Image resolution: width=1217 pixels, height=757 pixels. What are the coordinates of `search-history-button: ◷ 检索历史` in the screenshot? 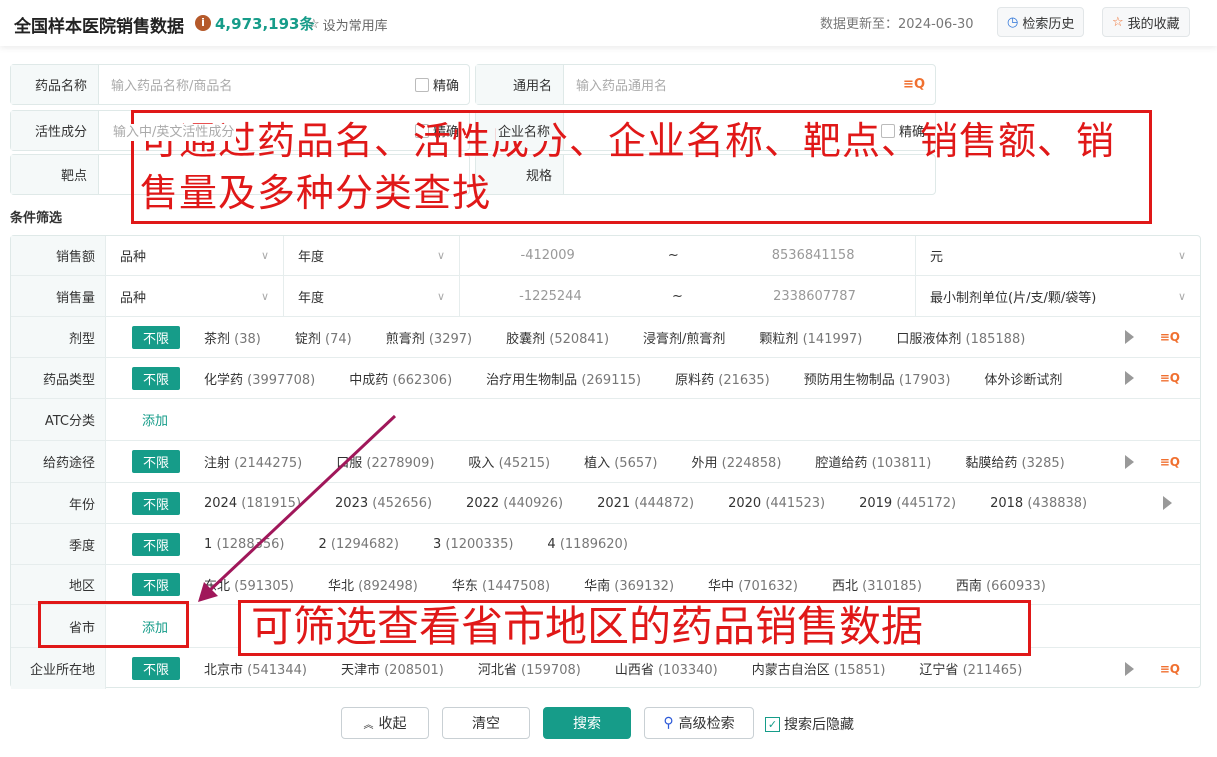 It's located at (1041, 22).